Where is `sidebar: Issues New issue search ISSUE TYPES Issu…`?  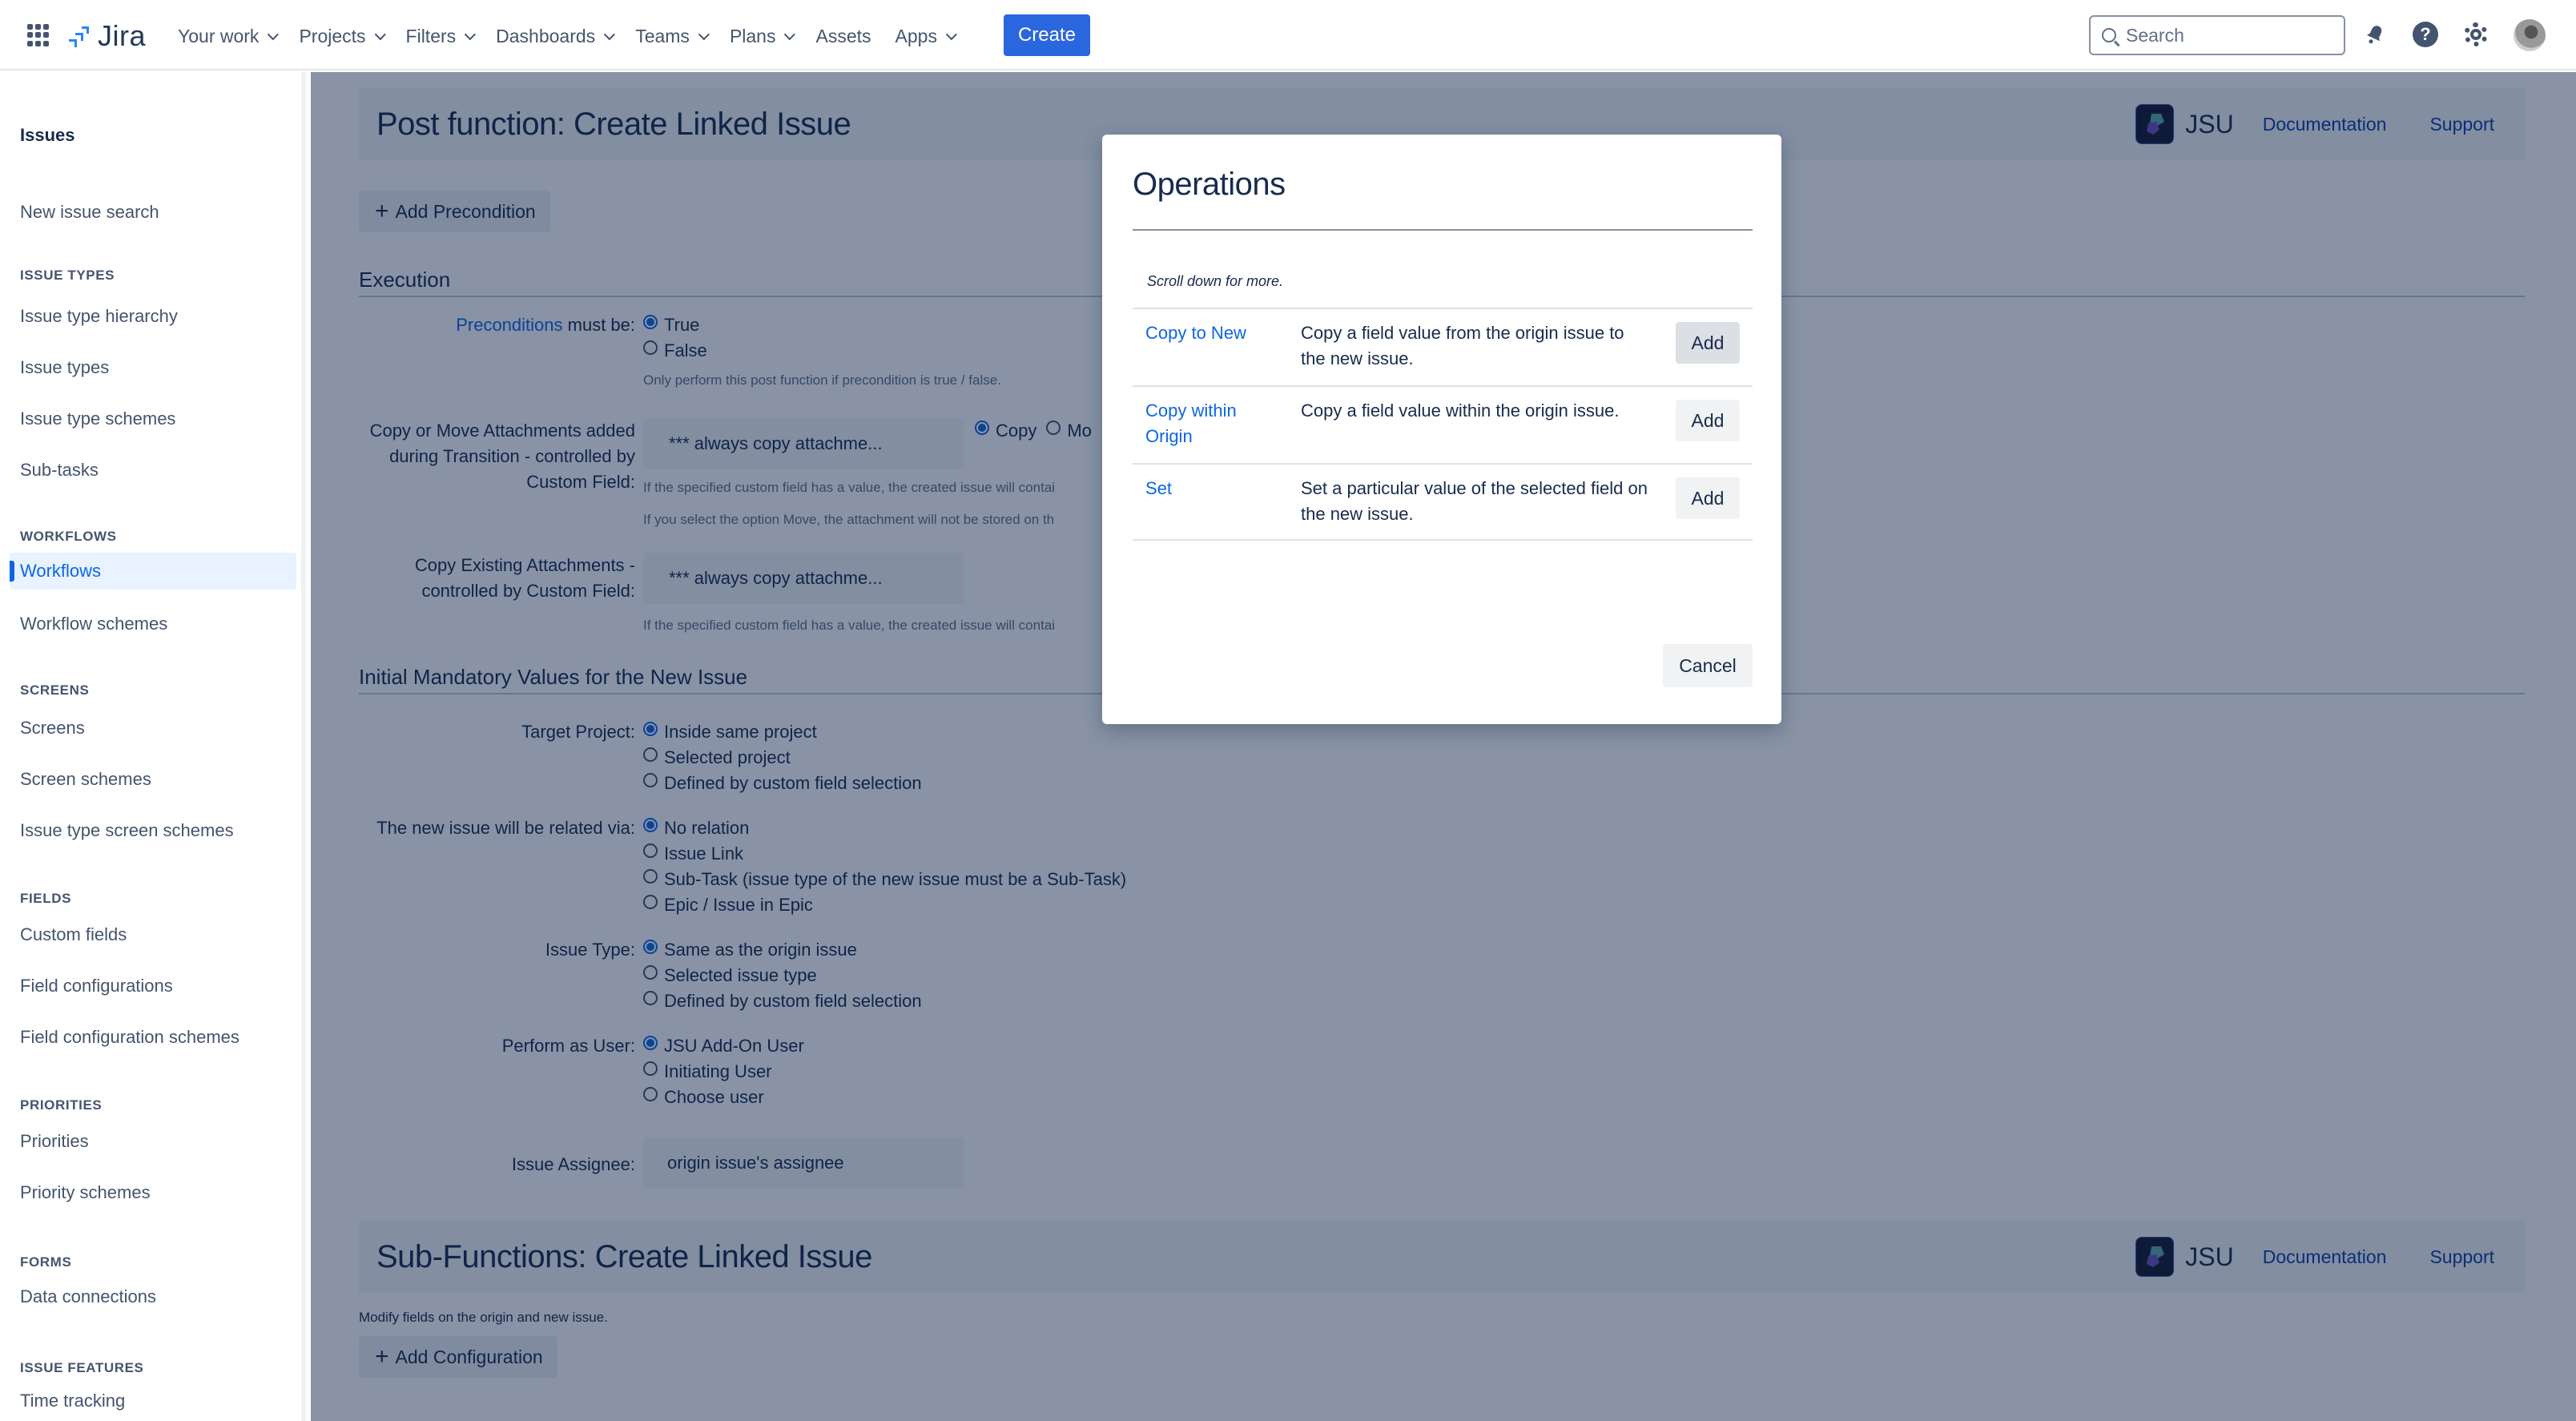 sidebar: Issues New issue search ISSUE TYPES Issu… is located at coordinates (153, 746).